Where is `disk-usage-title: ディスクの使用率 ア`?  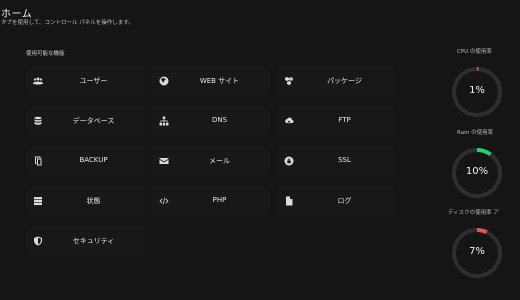 disk-usage-title: ディスクの使用率 ア is located at coordinates (473, 213).